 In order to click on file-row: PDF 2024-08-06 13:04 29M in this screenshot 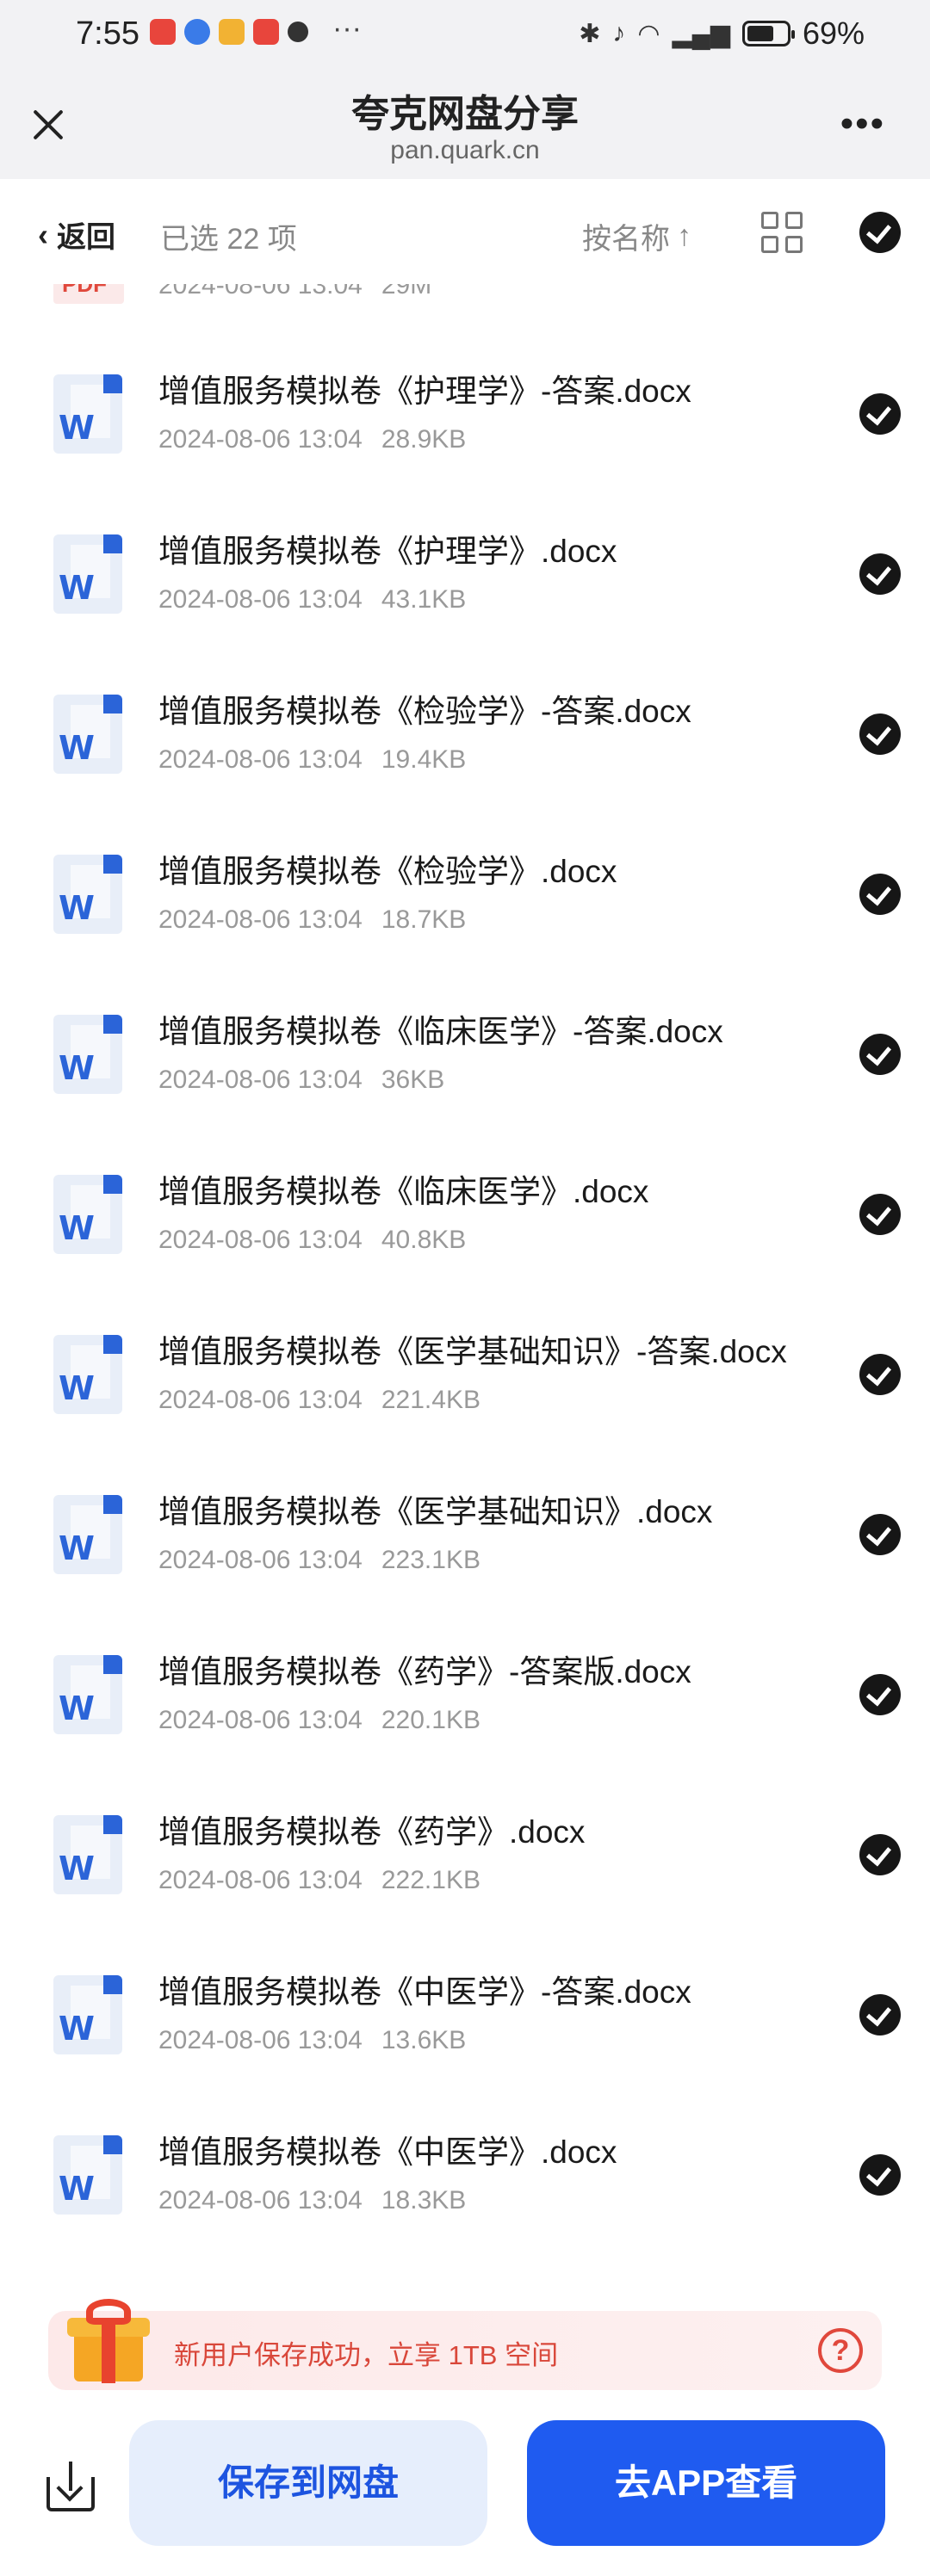, I will do `click(465, 309)`.